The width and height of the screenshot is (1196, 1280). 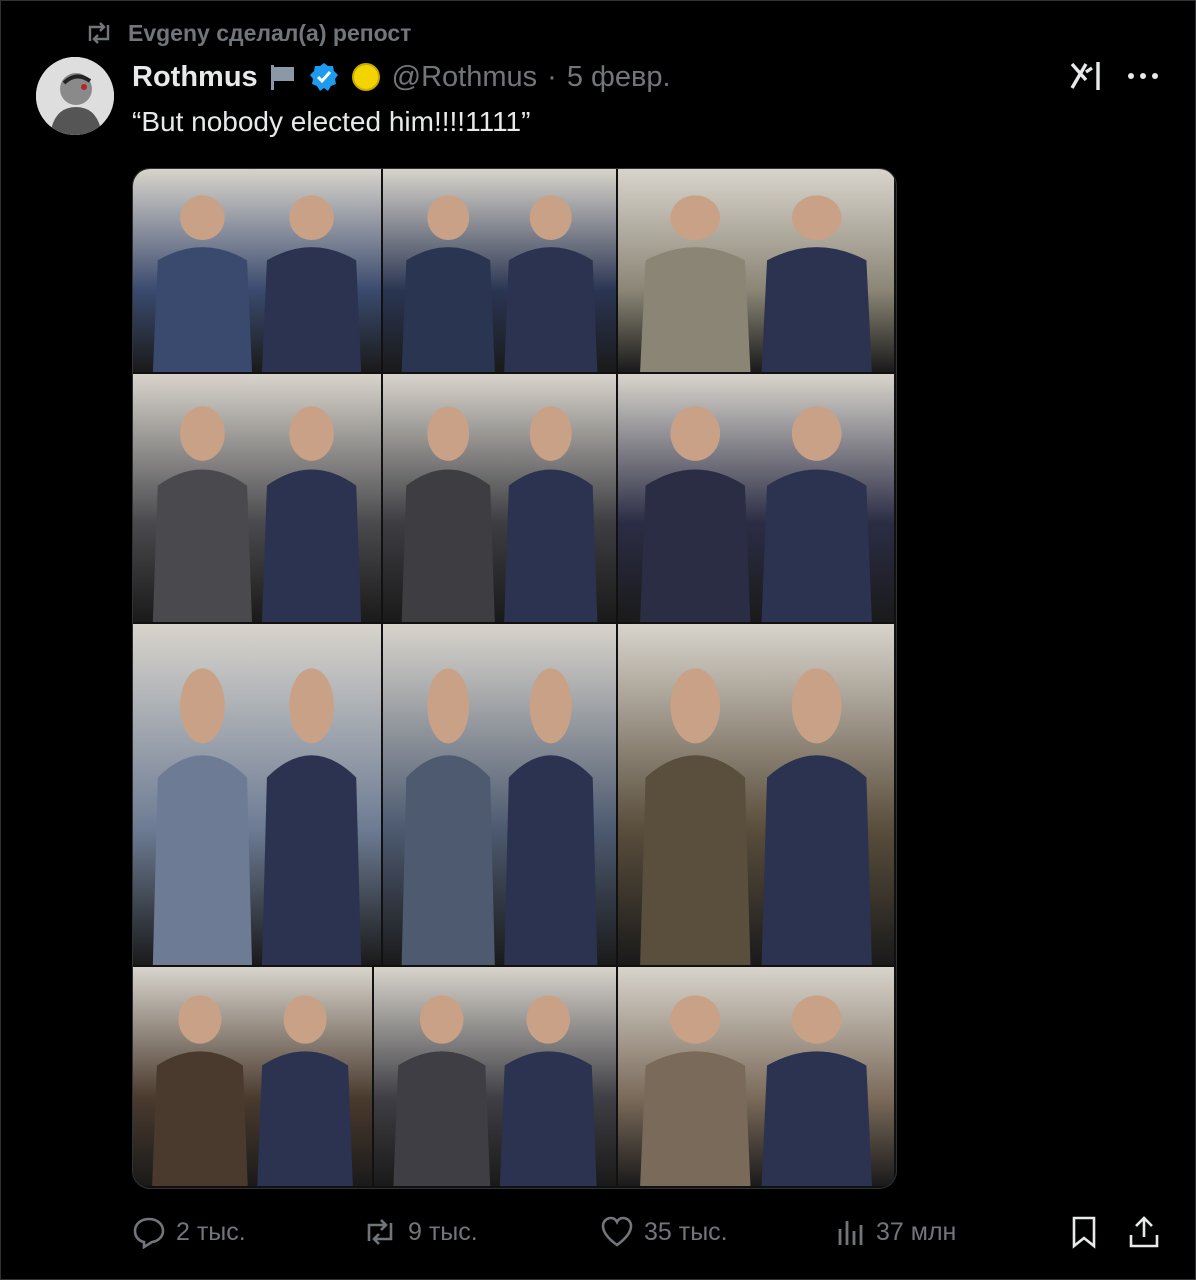 I want to click on avatar, so click(x=75, y=96).